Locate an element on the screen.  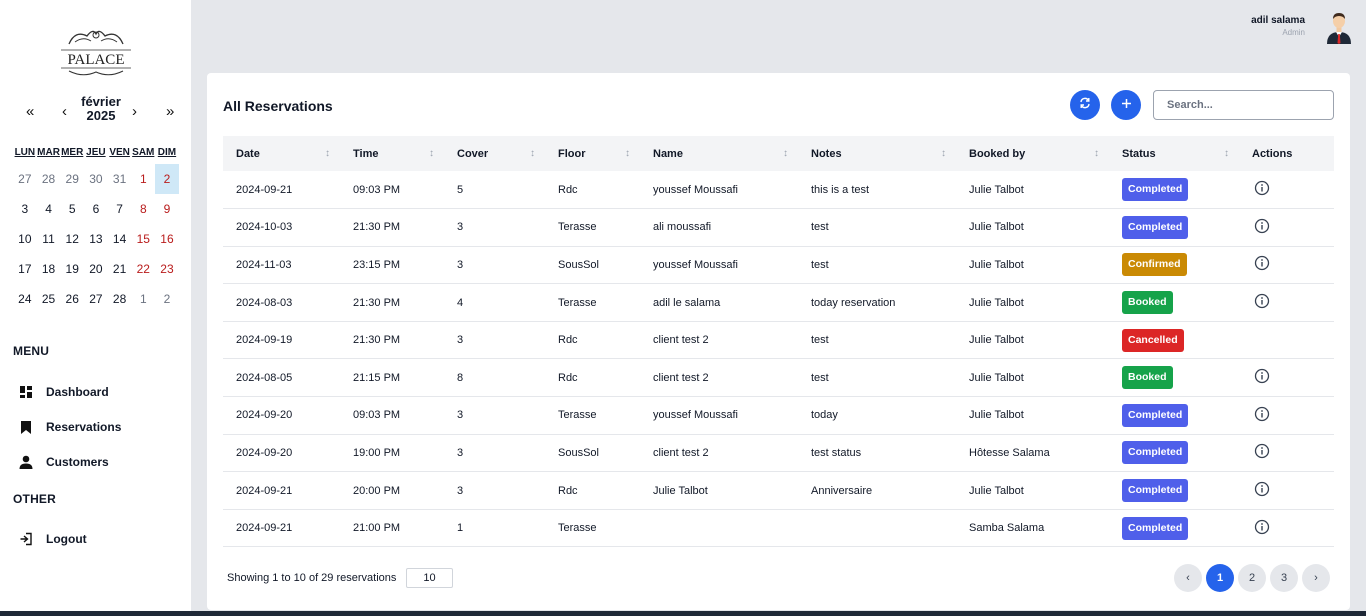
calendar-day: 29 is located at coordinates (72, 179).